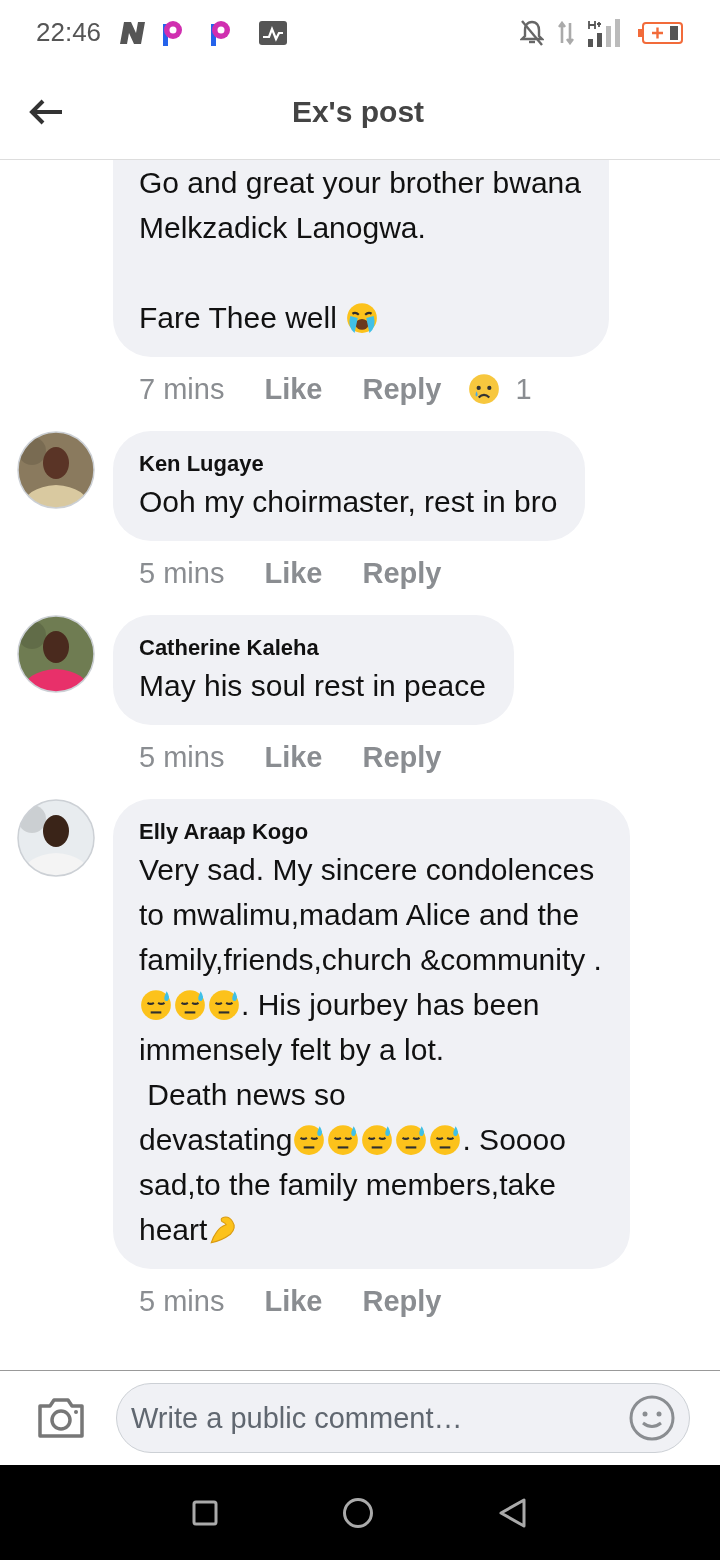 Image resolution: width=720 pixels, height=1560 pixels. What do you see at coordinates (273, 32) in the screenshot?
I see `activity-icon` at bounding box center [273, 32].